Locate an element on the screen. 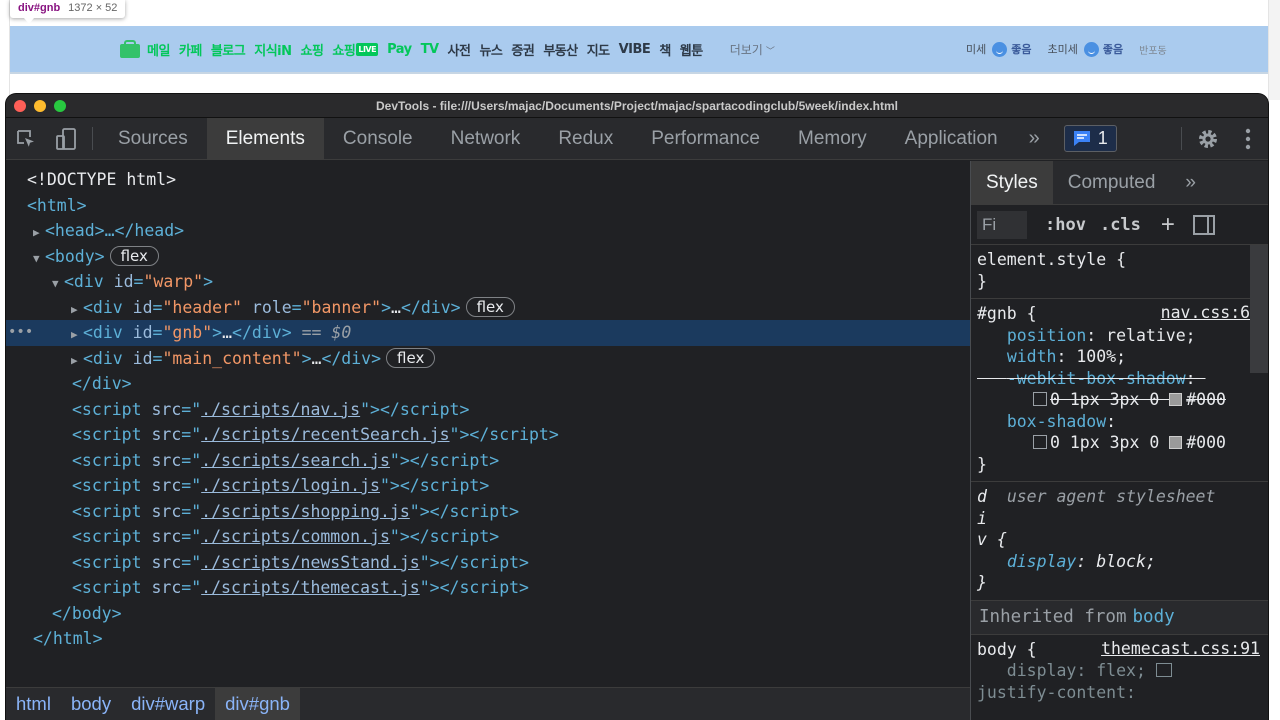  gnb-rule-source-link: nav.css:62 is located at coordinates (1210, 312).